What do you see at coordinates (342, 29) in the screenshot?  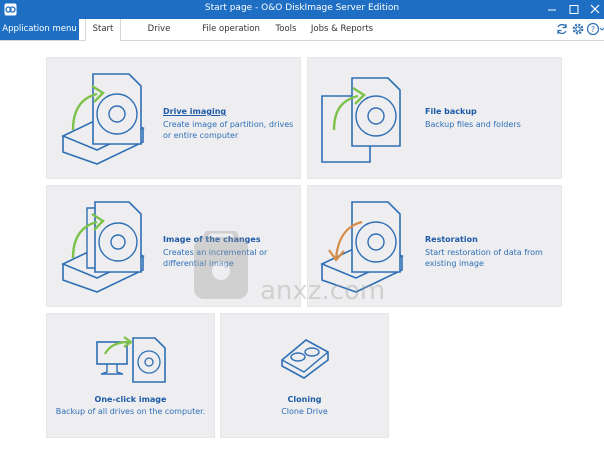 I see `tab-jobs-reports: Jobs & Reports` at bounding box center [342, 29].